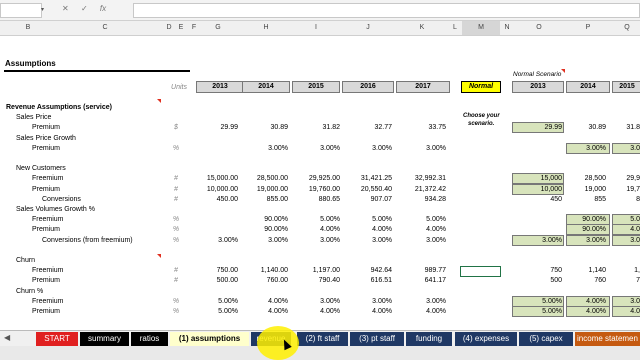 Image resolution: width=640 pixels, height=360 pixels. What do you see at coordinates (421, 280) in the screenshot?
I see `value-cell: 641.17` at bounding box center [421, 280].